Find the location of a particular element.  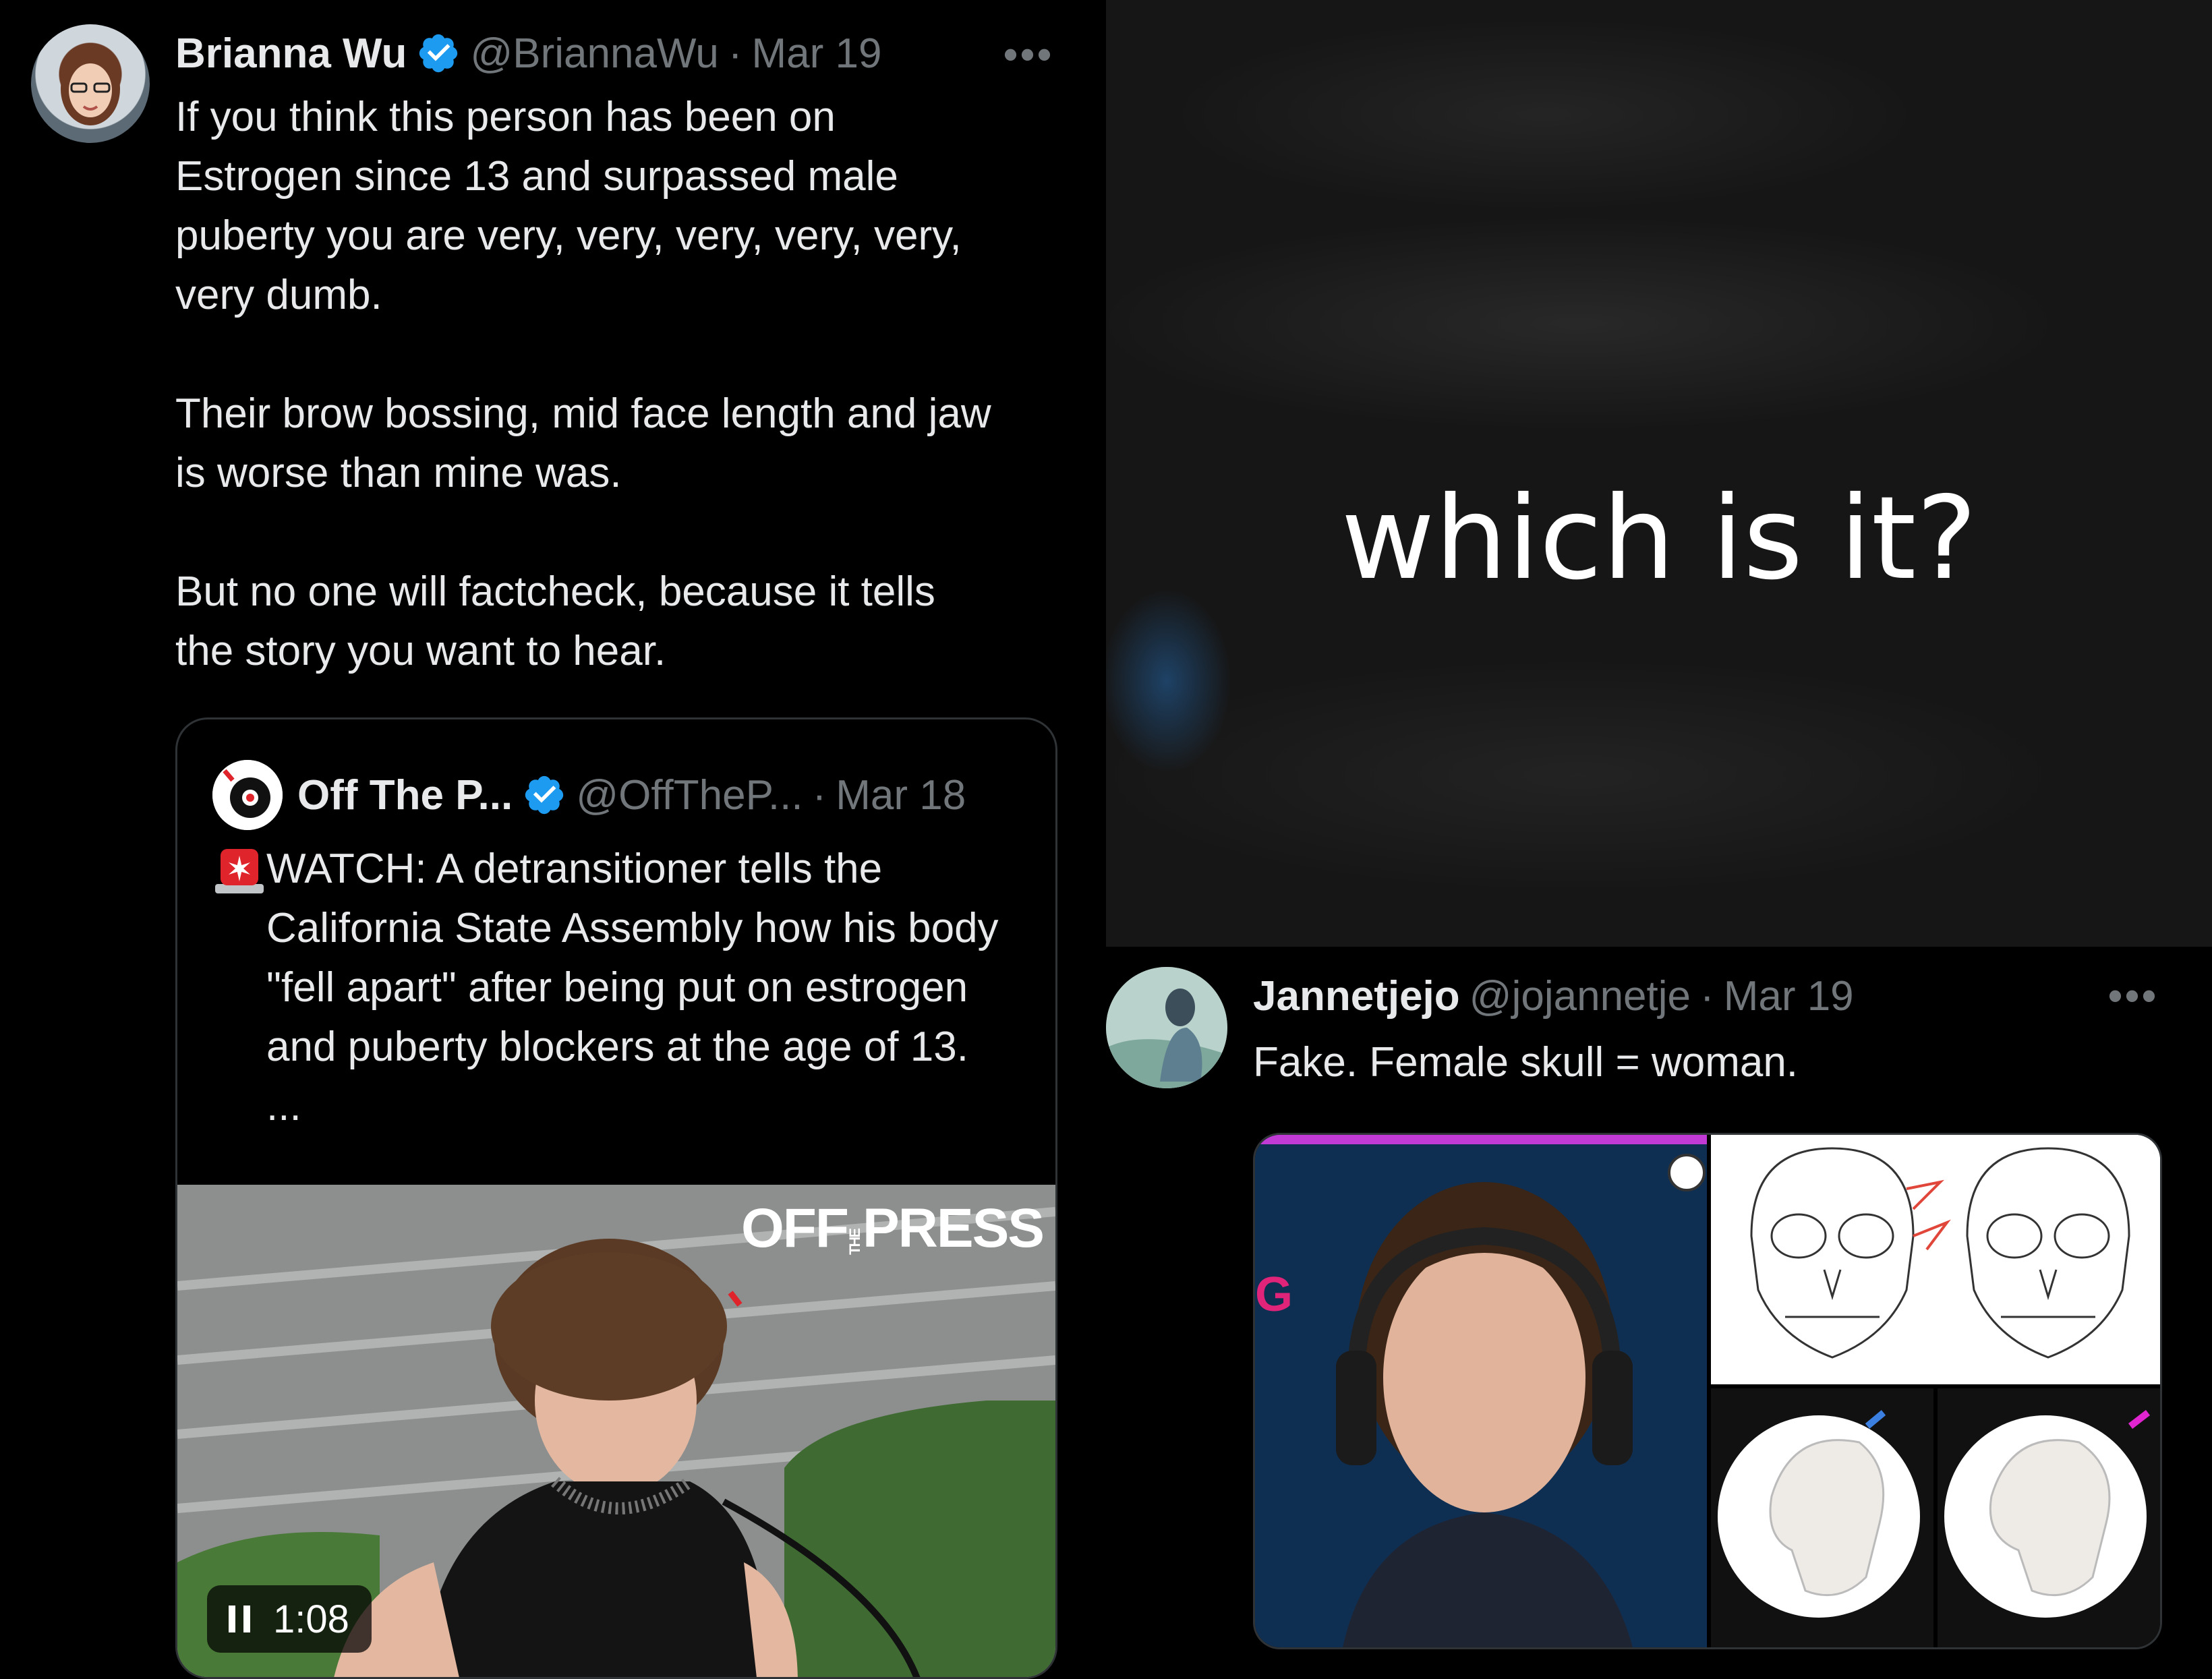

reply-tweet-header: Jannetjejo @jojannetje · Mar 19 is located at coordinates (1553, 996).